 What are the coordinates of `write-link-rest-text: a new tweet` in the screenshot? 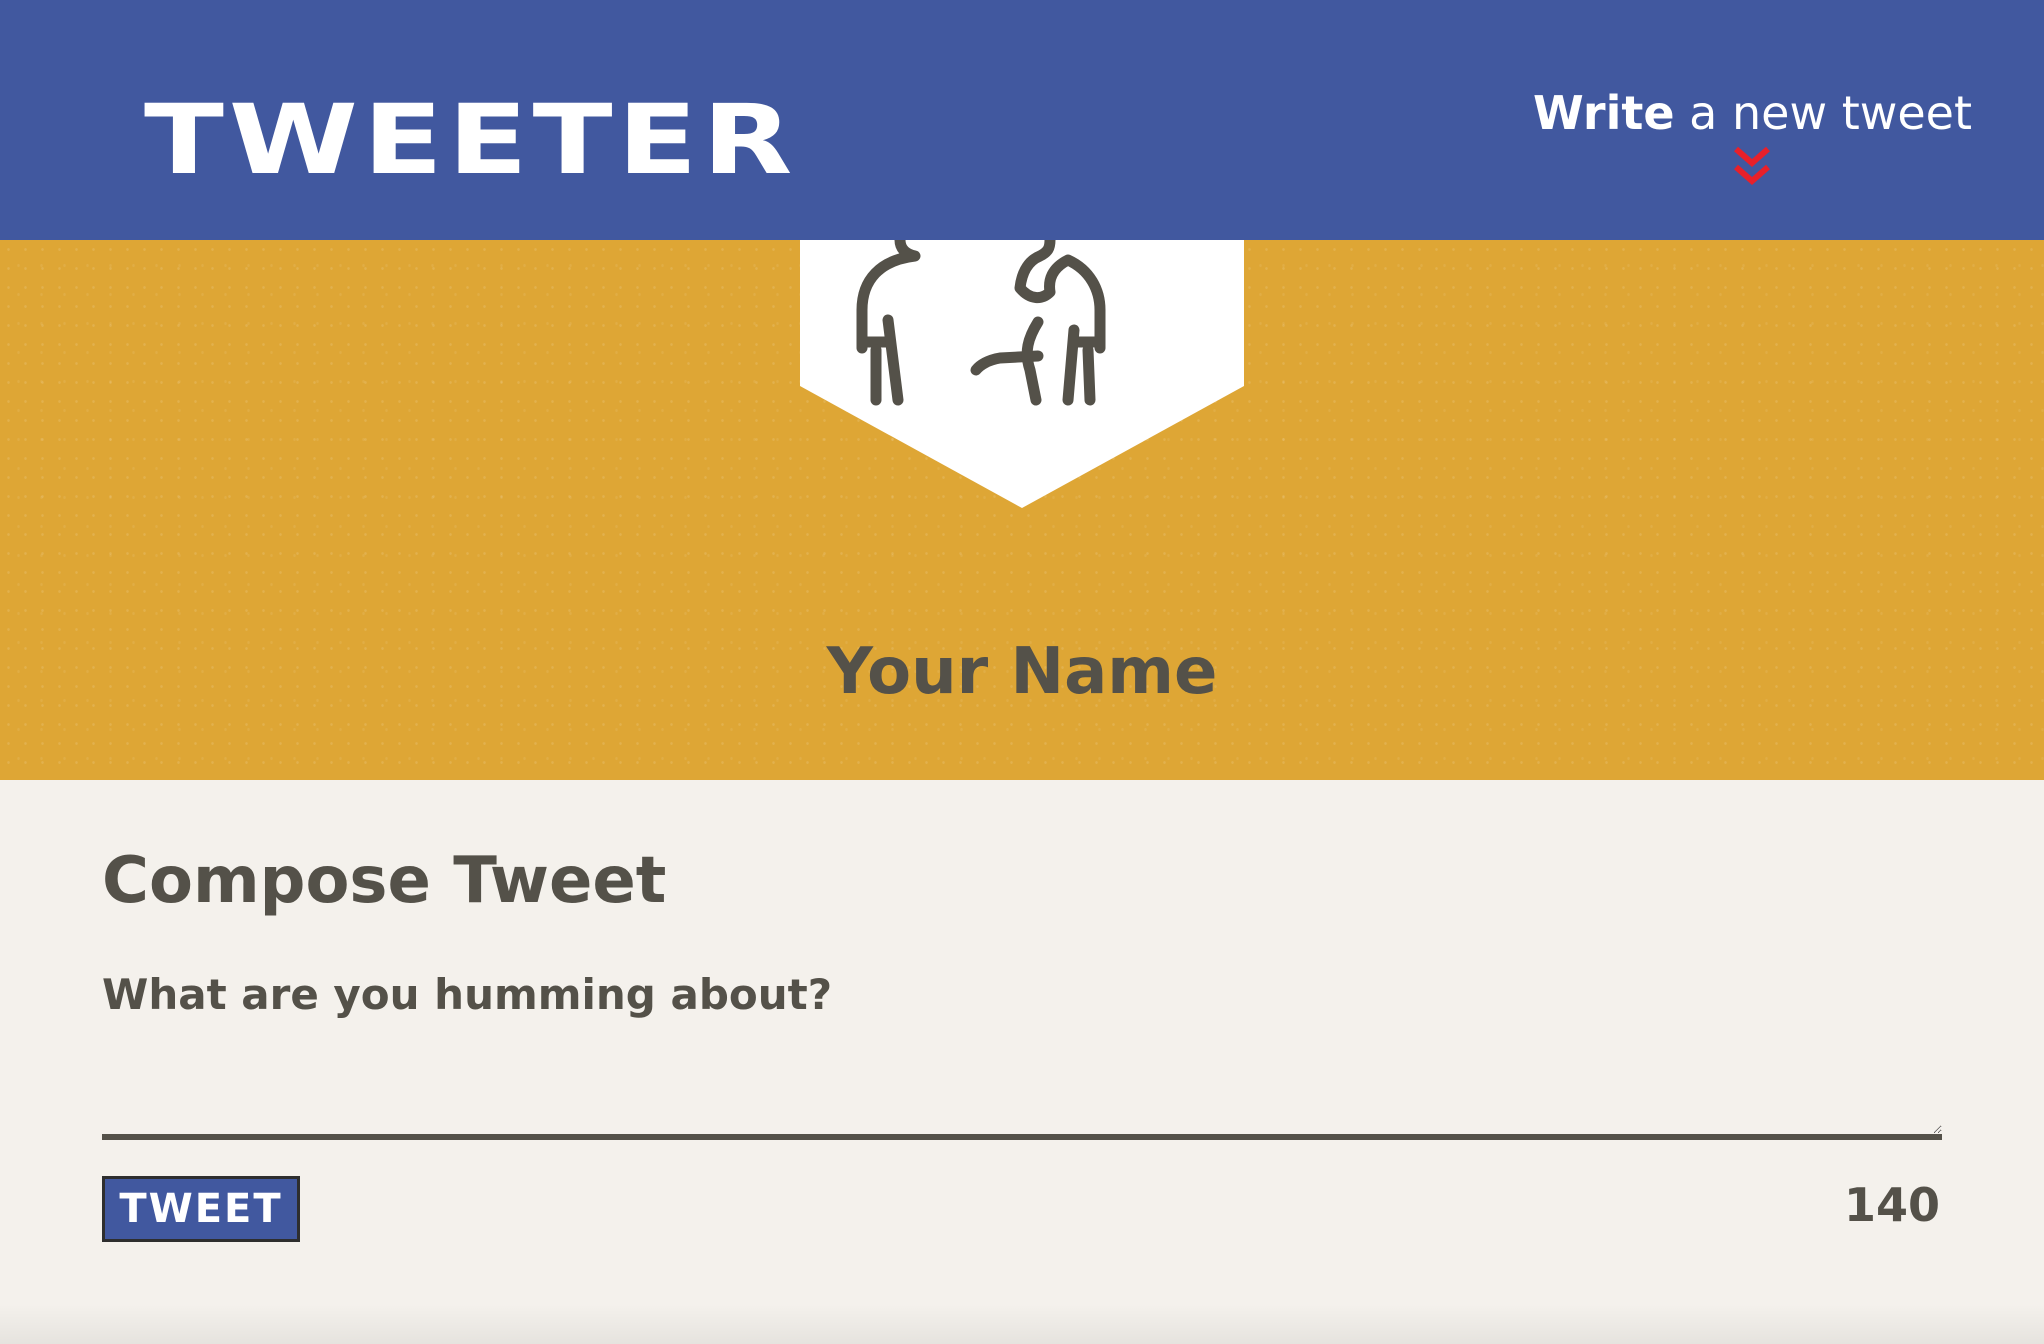 It's located at (1823, 113).